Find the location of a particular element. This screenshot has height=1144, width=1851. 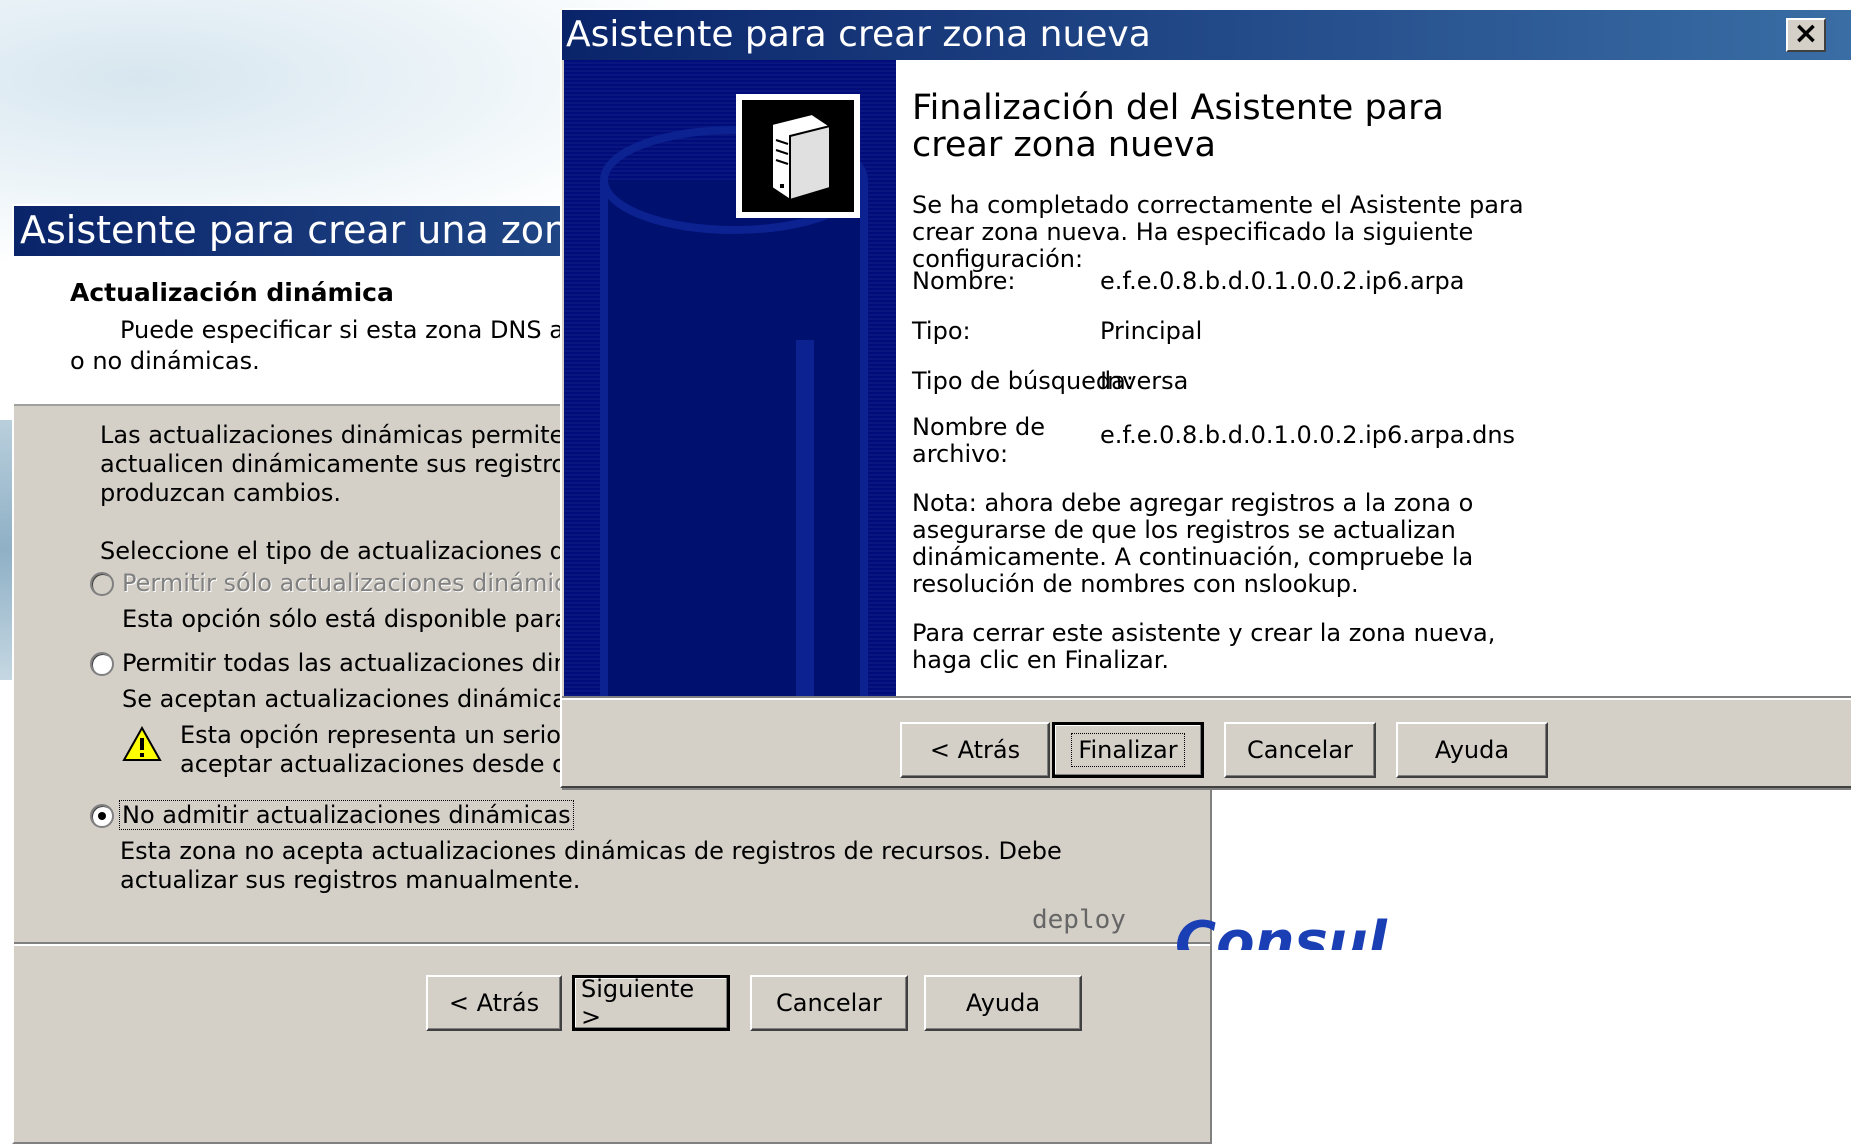

deploy-logo: deploy is located at coordinates (1079, 920).